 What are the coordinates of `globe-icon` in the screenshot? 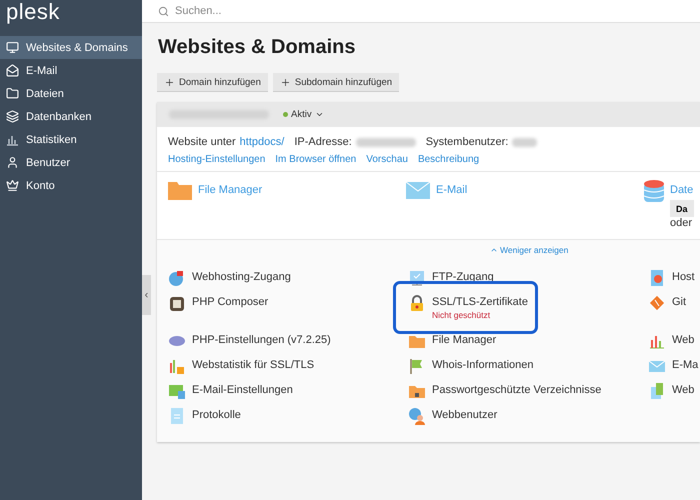 It's located at (177, 278).